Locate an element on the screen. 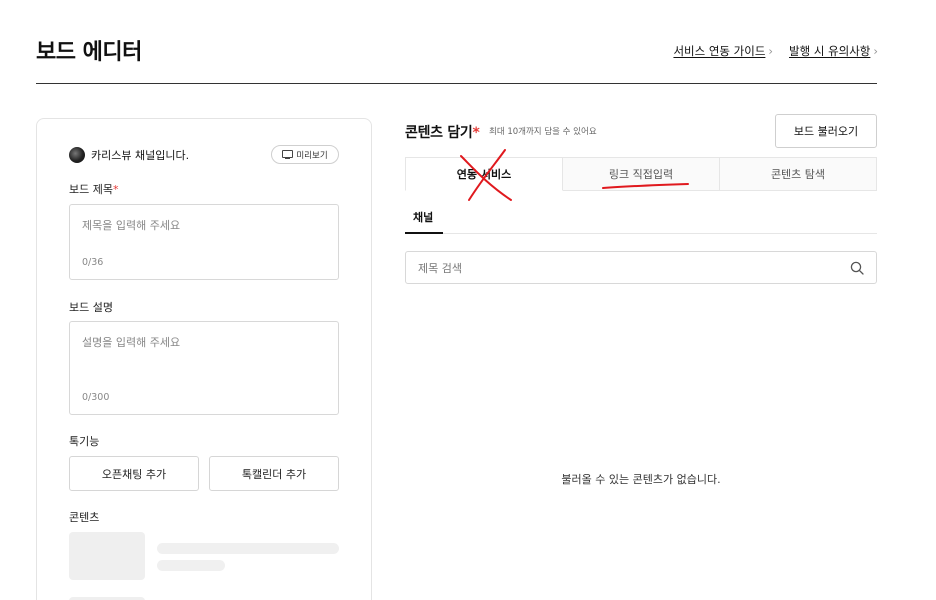  content-search-box is located at coordinates (641, 267).